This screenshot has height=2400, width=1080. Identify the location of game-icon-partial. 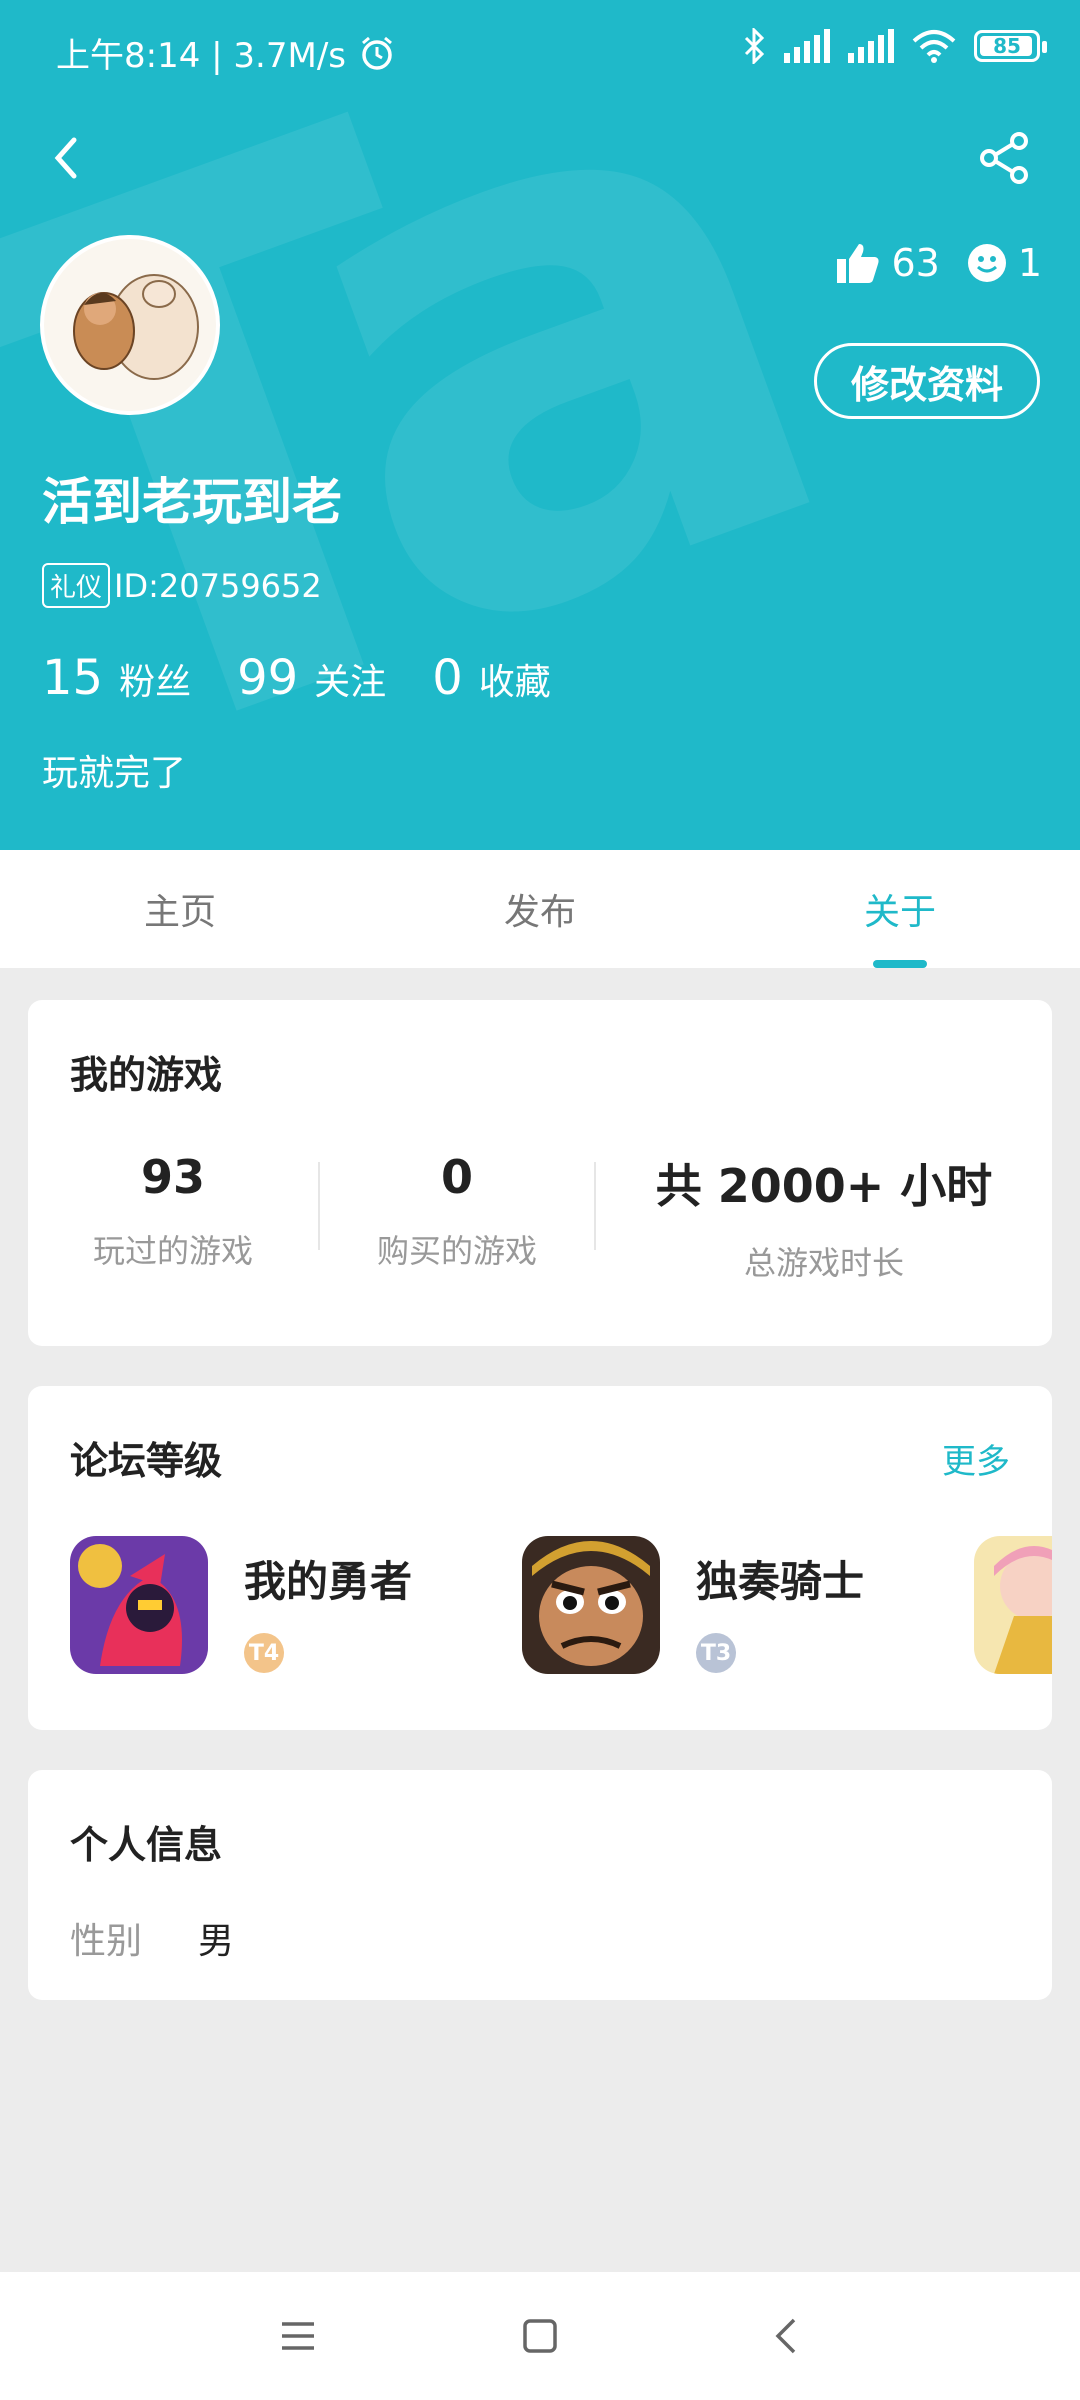
(1013, 1605).